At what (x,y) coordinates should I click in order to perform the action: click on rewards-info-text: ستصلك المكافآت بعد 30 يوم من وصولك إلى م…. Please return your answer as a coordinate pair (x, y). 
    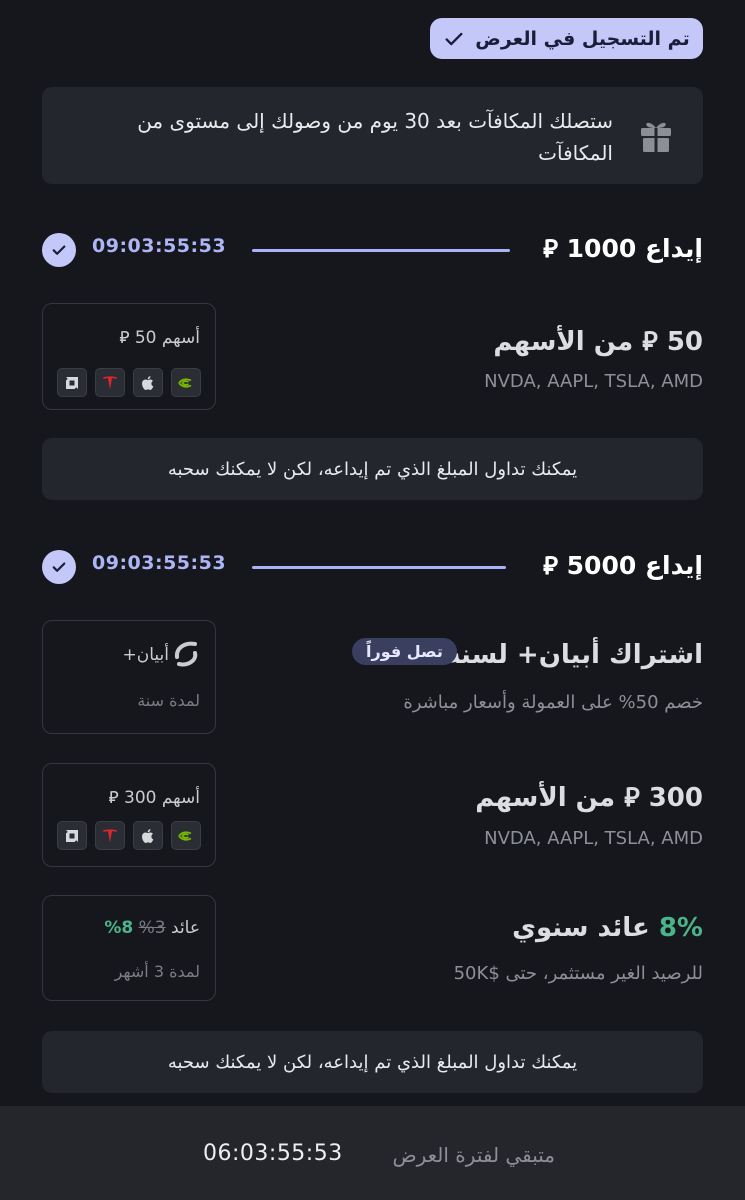
    Looking at the image, I should click on (375, 137).